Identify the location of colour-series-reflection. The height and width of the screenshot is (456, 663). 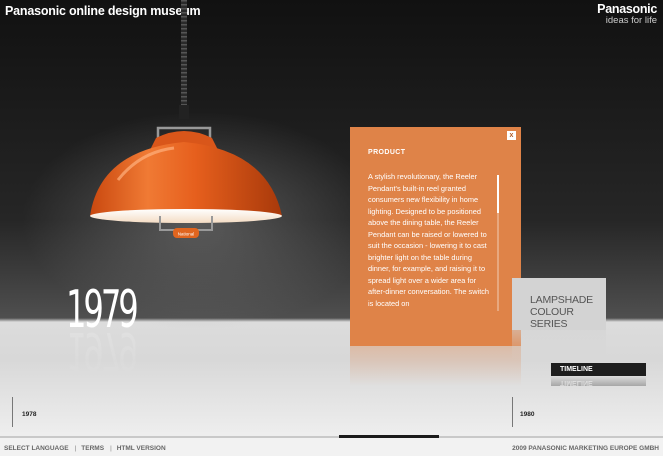
(559, 345).